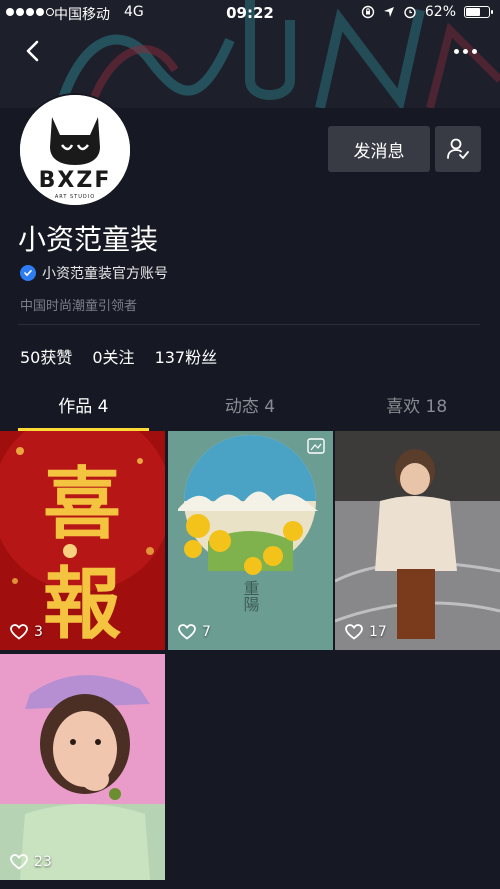 Image resolution: width=500 pixels, height=889 pixels. I want to click on battery-percent: 62%, so click(440, 12).